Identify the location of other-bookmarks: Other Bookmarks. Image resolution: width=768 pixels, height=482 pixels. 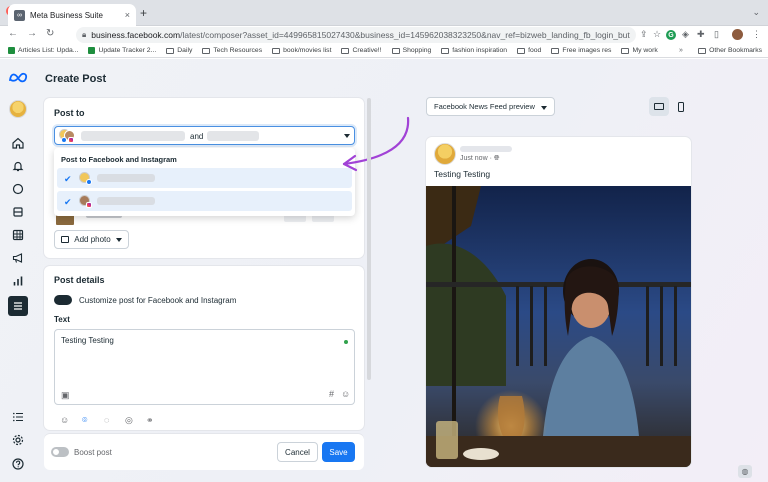
(730, 50).